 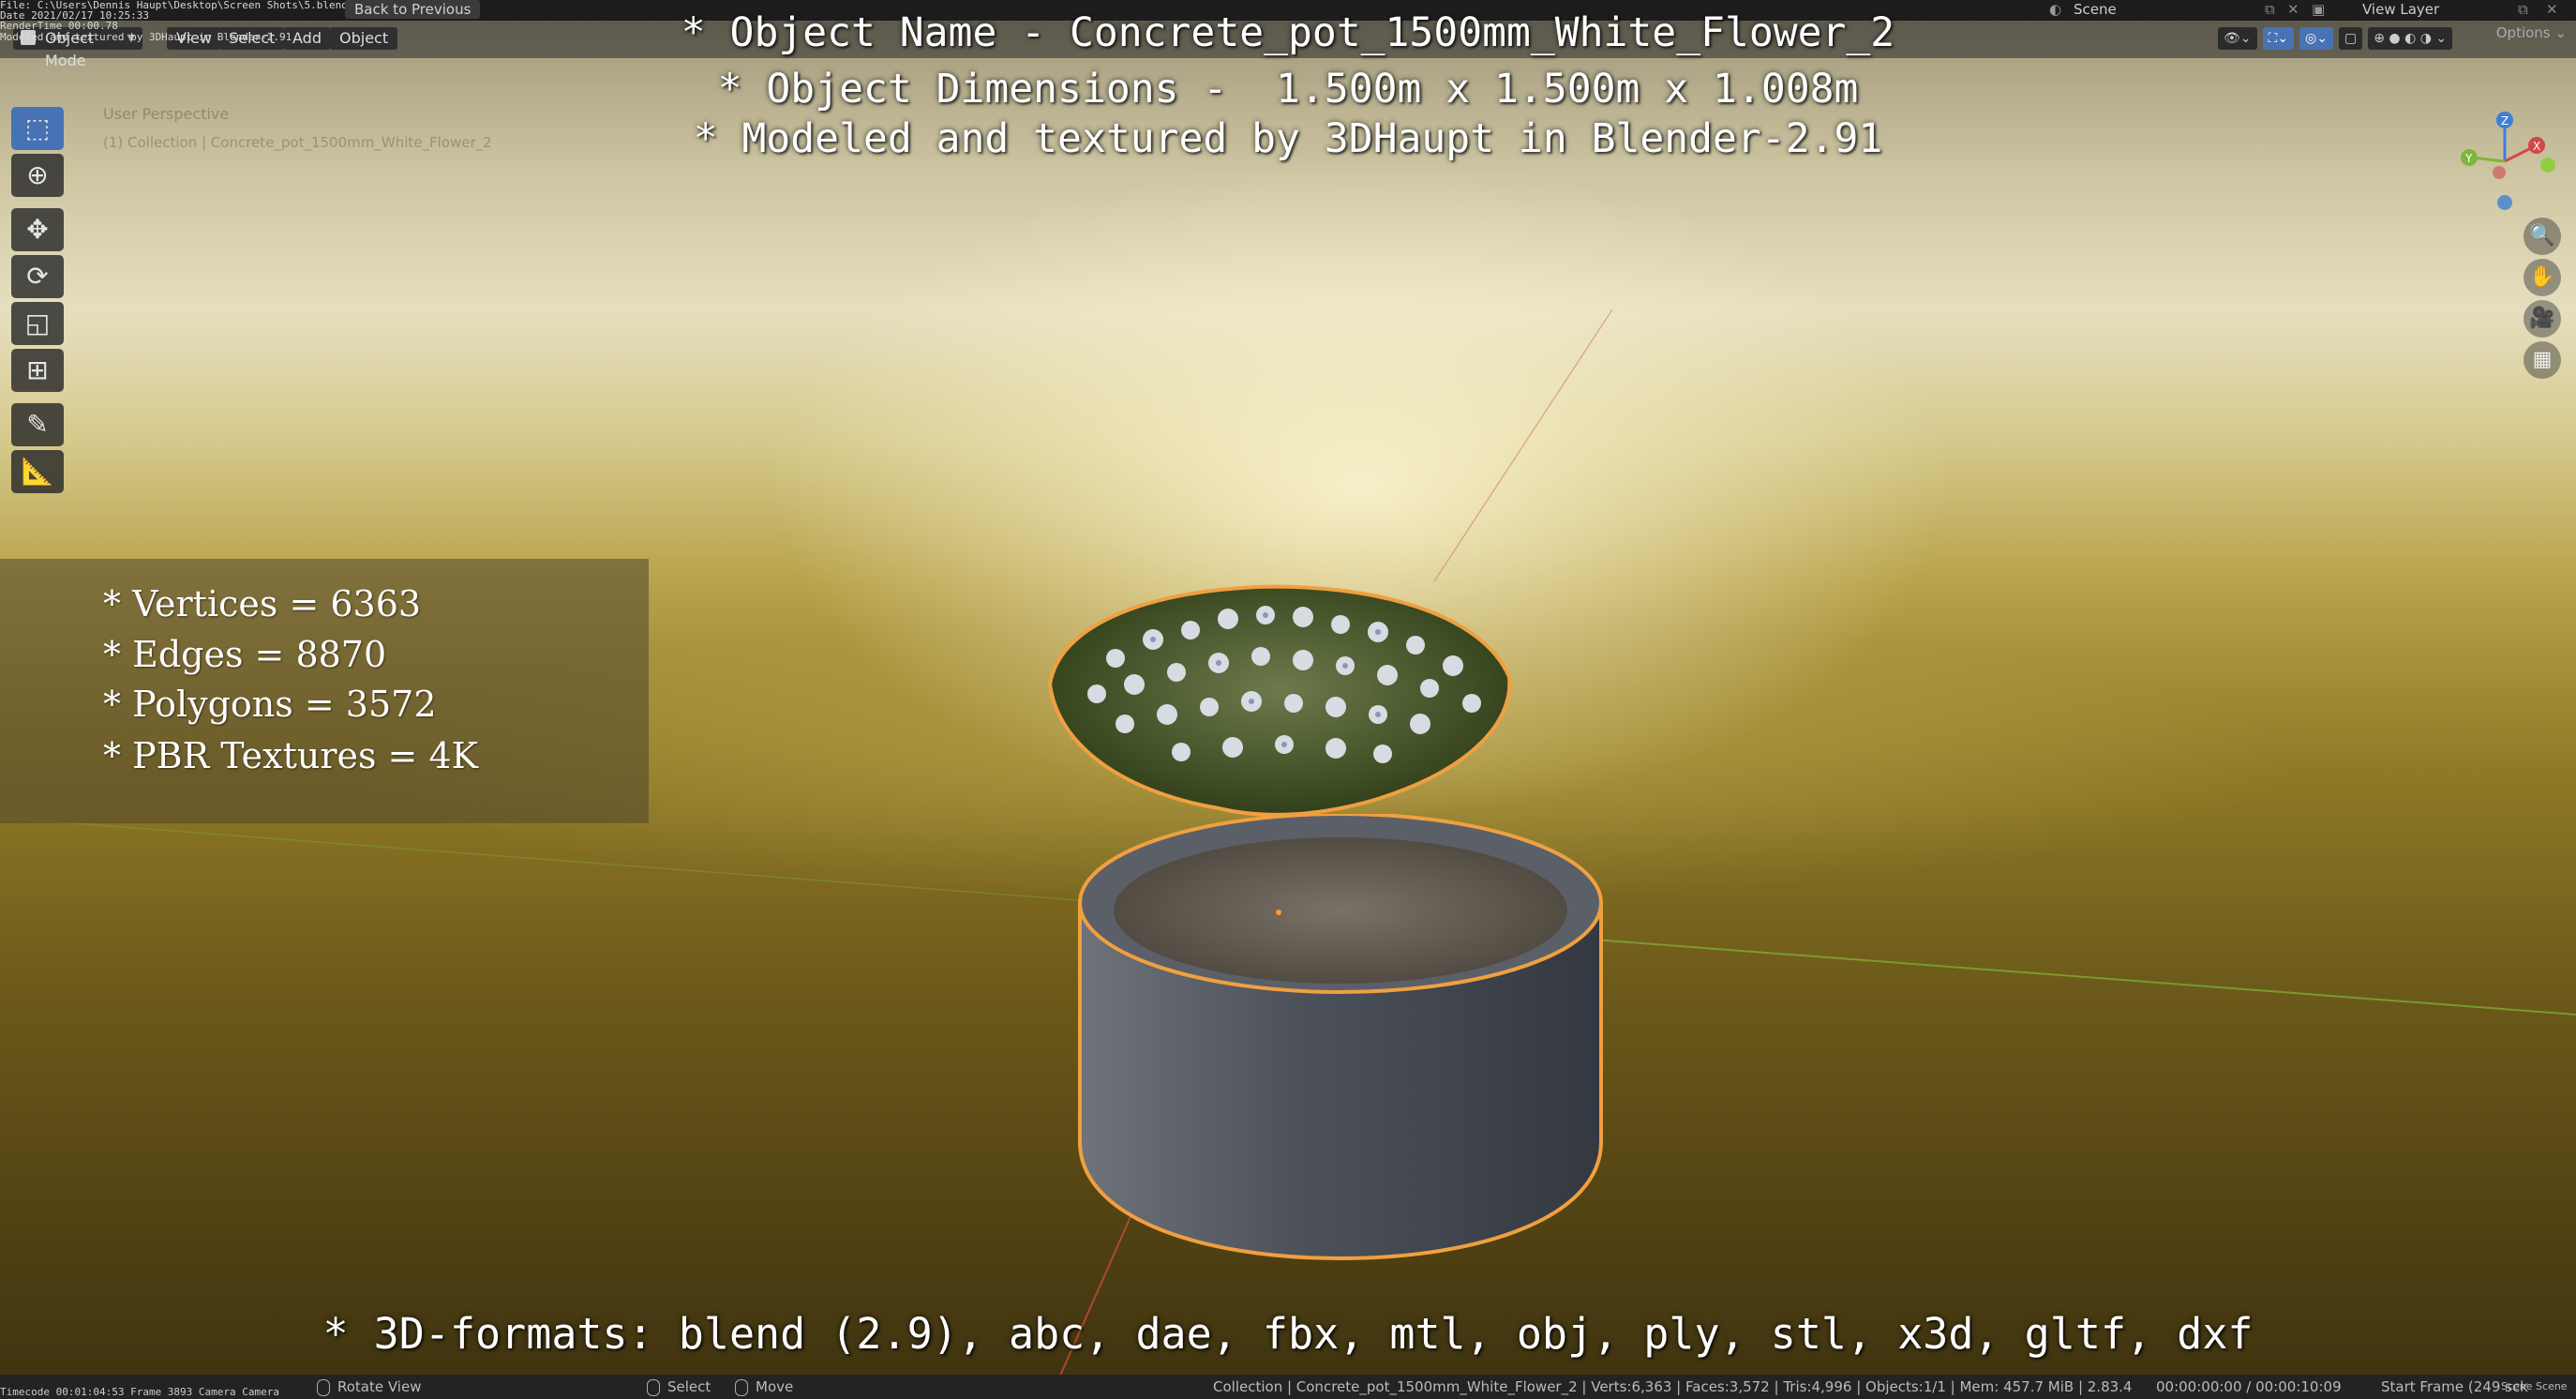 I want to click on annotate-tool: ✎, so click(x=38, y=424).